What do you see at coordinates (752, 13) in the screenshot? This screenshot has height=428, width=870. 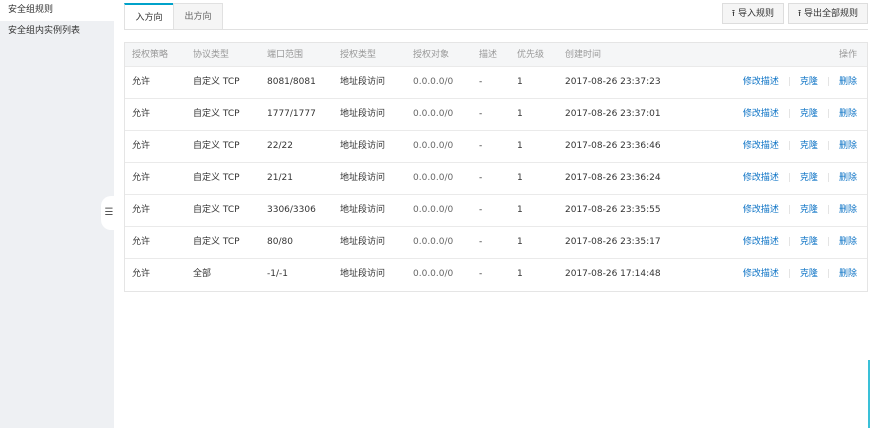 I see `import-rules-button: ⭱ 导入规则` at bounding box center [752, 13].